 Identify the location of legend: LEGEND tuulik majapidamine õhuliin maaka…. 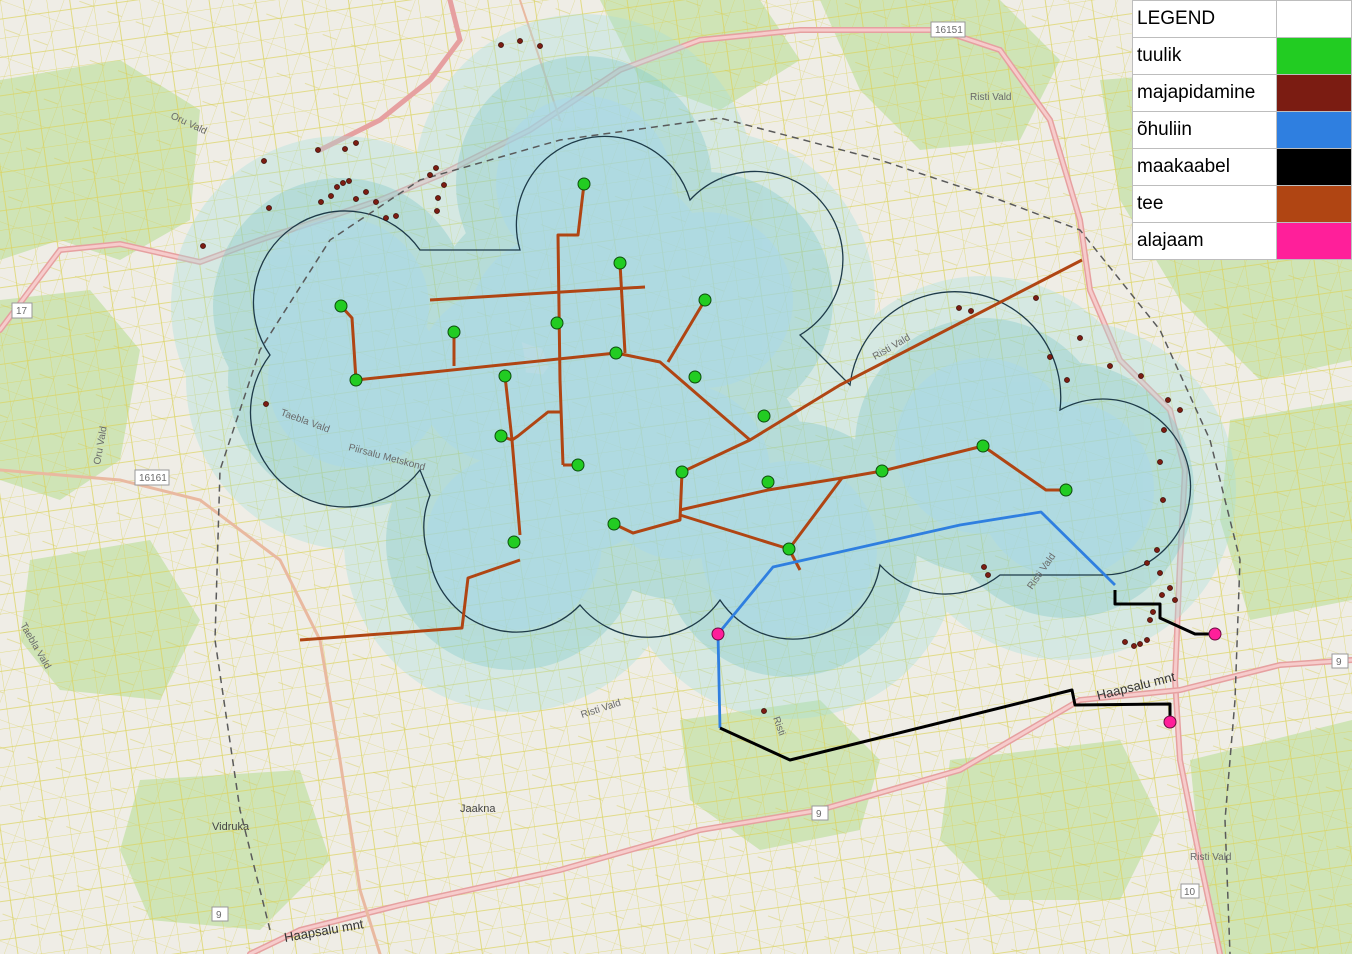
(1242, 130).